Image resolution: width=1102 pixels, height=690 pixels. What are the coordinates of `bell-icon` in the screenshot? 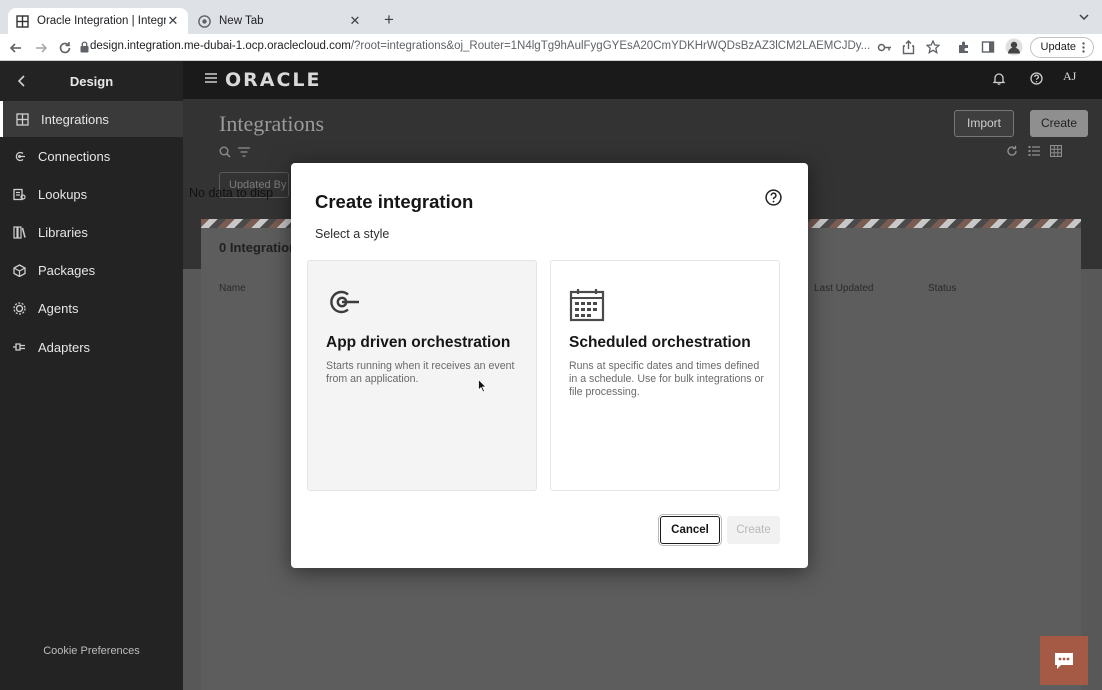 It's located at (999, 78).